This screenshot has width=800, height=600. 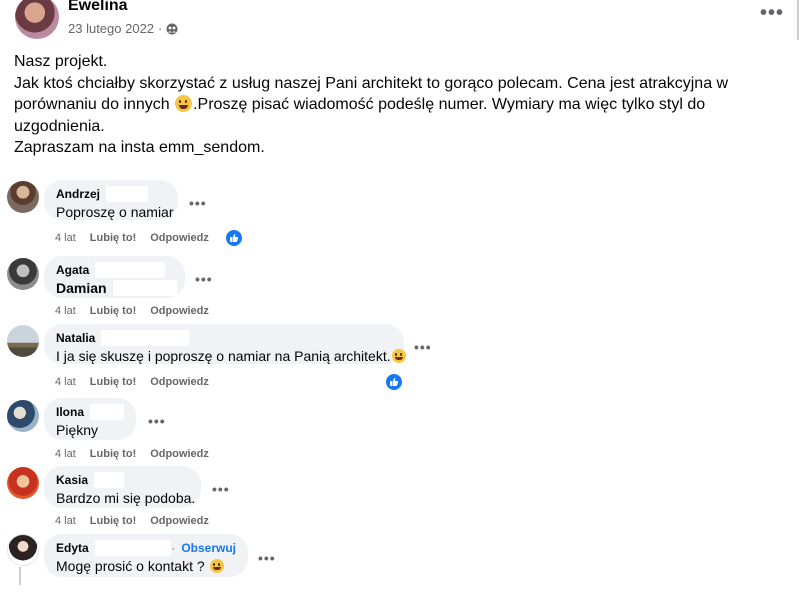 What do you see at coordinates (94, 104) in the screenshot?
I see `post-line-3-start: porównaniu do innych` at bounding box center [94, 104].